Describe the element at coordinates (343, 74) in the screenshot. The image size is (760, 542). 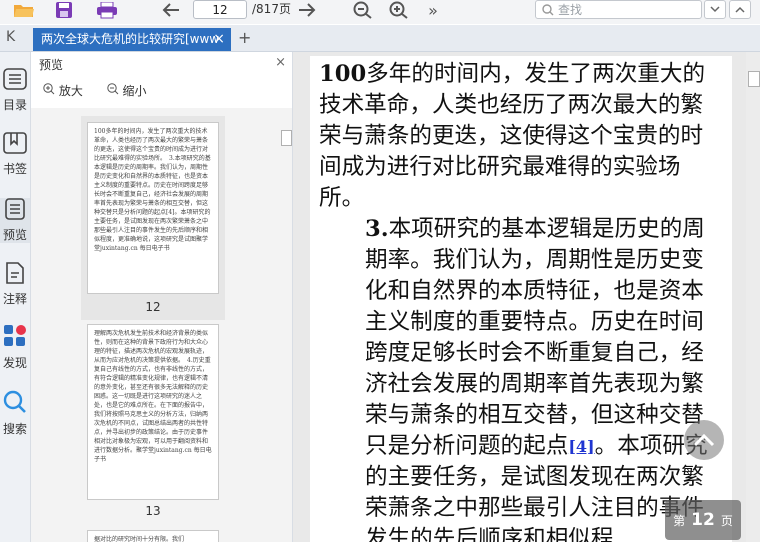
I see `paragraph-1-lead: 100` at that location.